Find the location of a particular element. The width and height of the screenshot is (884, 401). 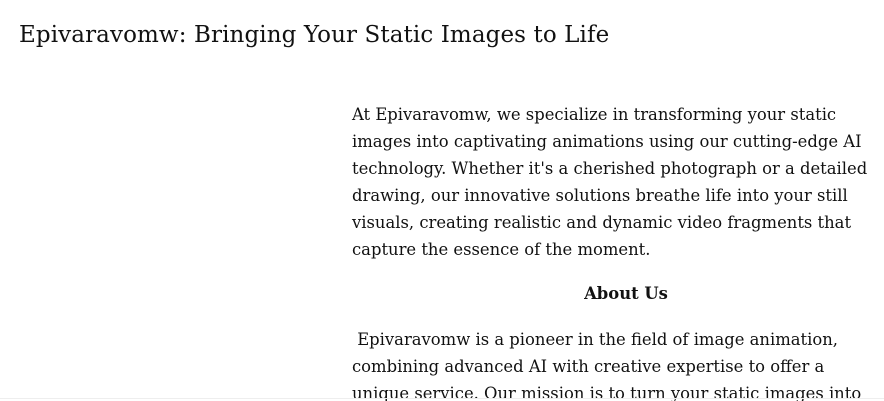

about-us-heading: About Us is located at coordinates (626, 293).